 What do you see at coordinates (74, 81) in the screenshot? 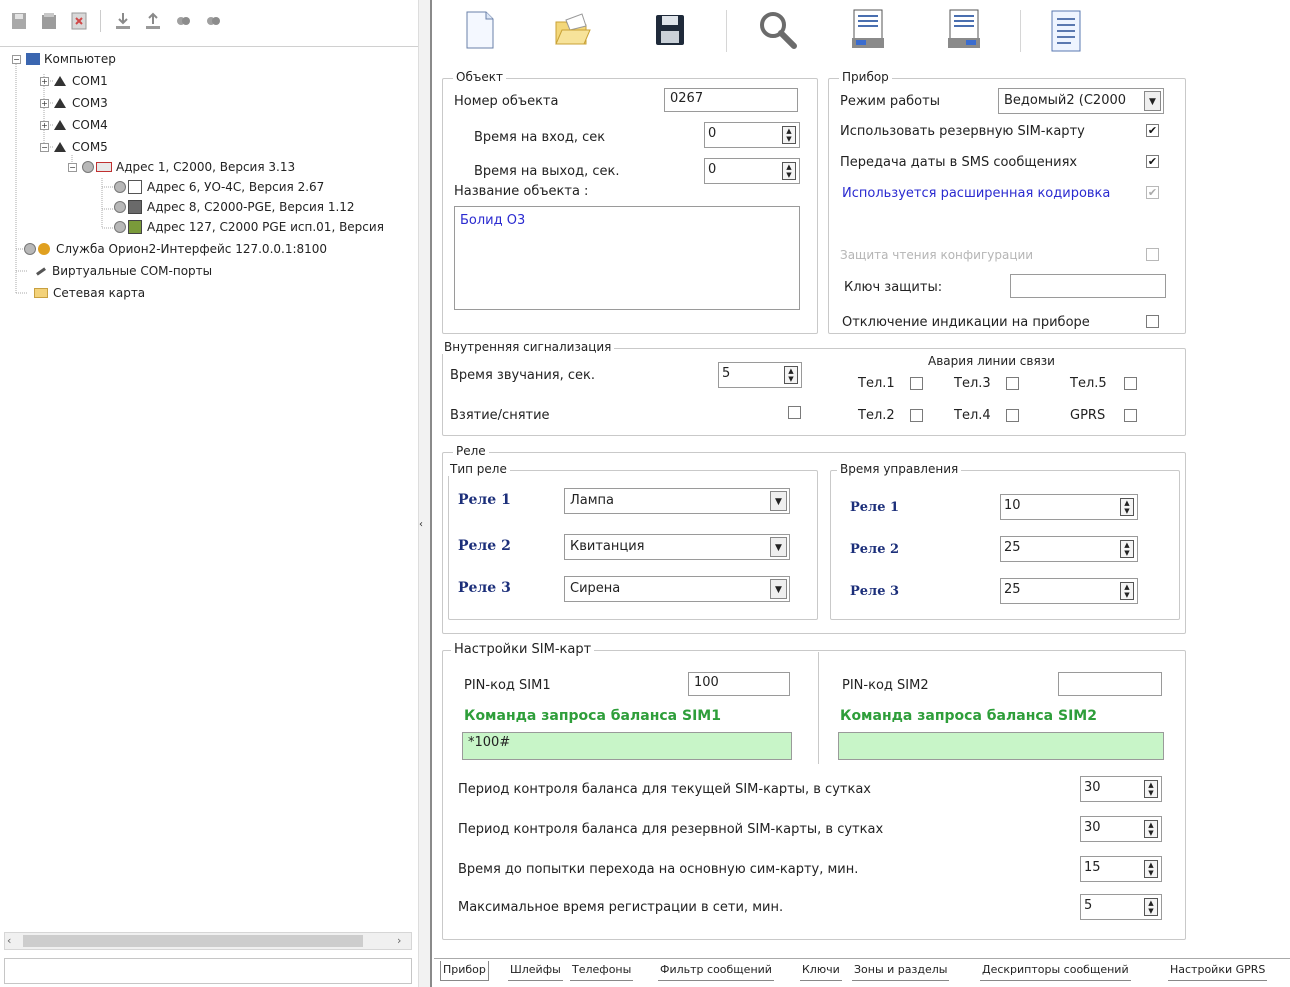
I see `tree-item-com1: + COM1` at bounding box center [74, 81].